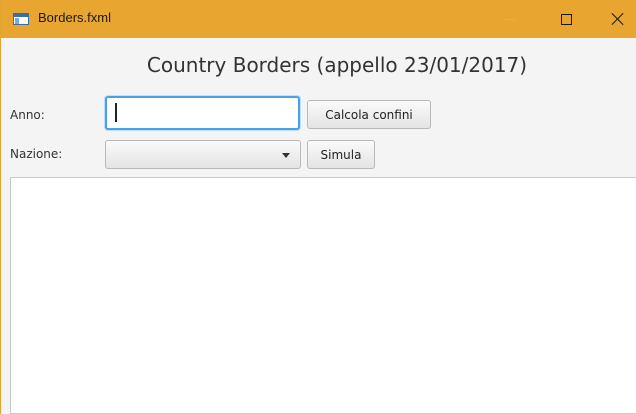 The width and height of the screenshot is (636, 414). I want to click on app-window-icon, so click(21, 19).